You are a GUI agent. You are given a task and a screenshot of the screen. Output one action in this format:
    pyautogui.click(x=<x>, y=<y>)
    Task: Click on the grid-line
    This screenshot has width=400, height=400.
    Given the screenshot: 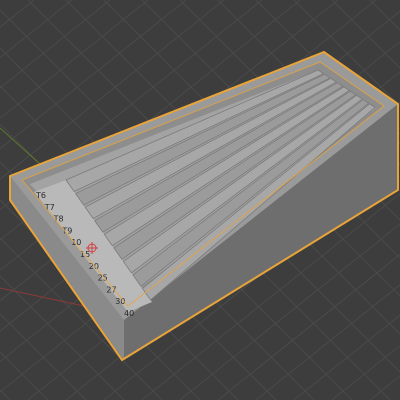 What is the action you would take?
    pyautogui.click(x=5, y=394)
    